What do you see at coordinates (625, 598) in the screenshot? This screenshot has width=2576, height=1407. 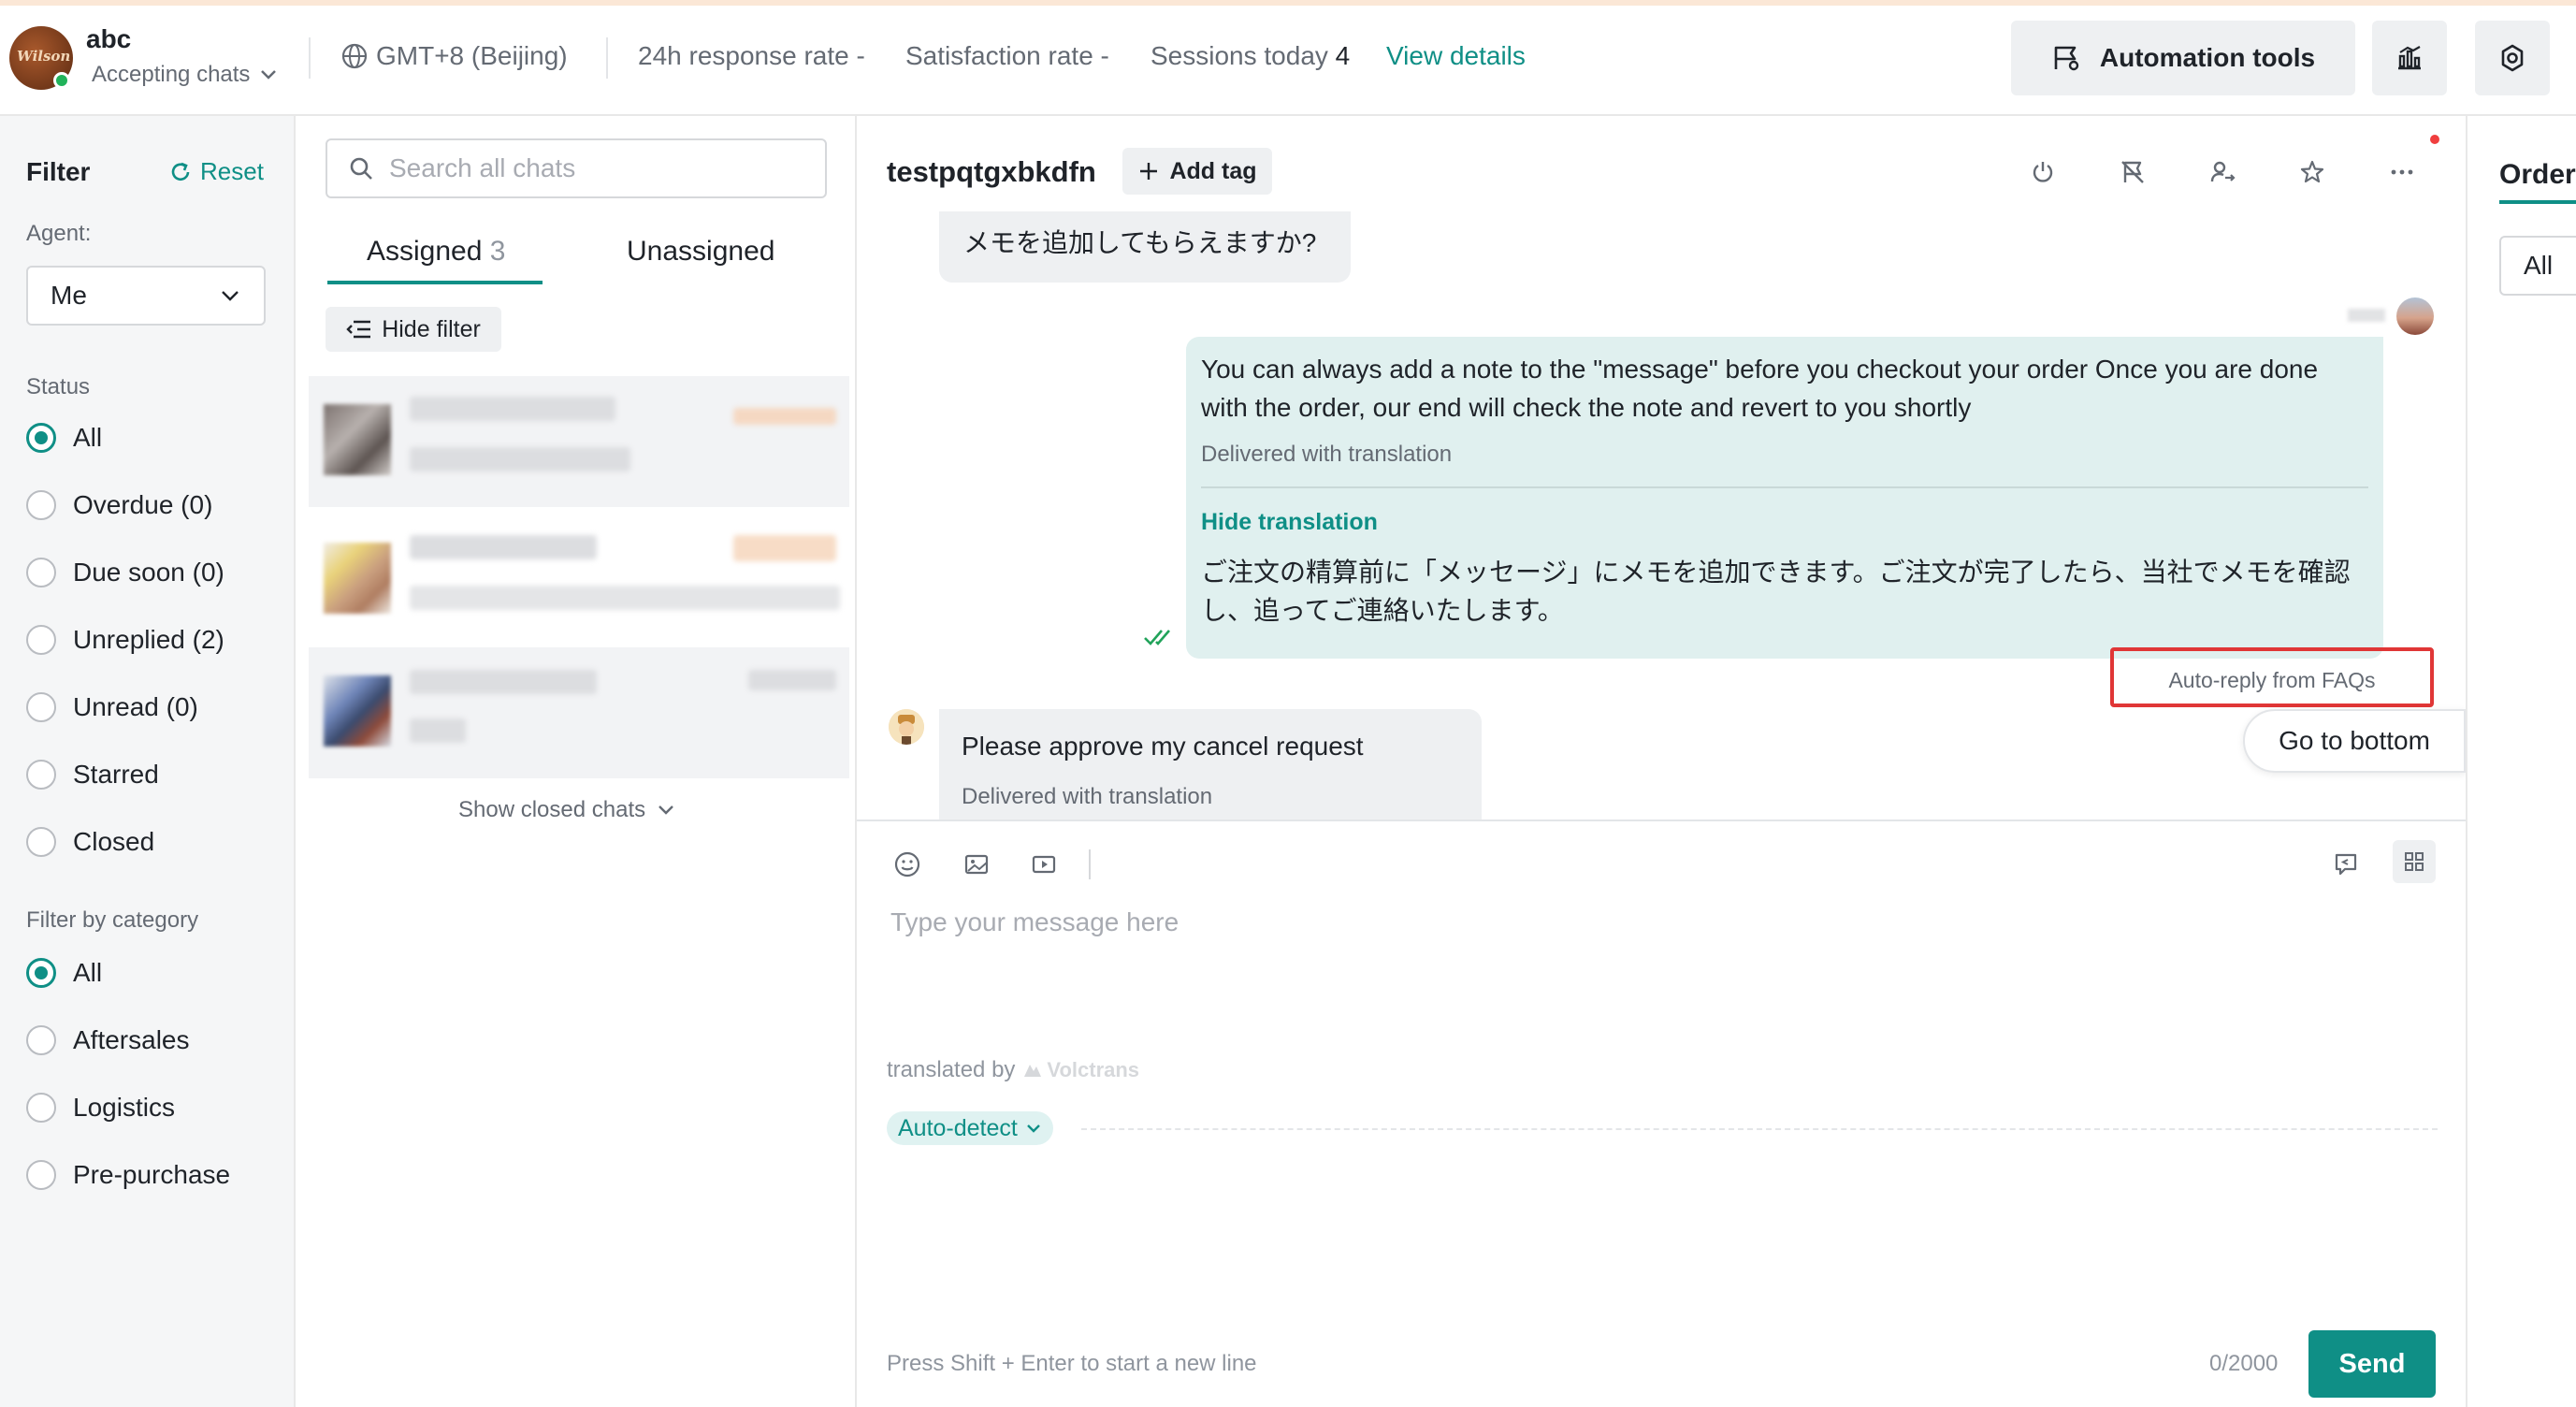 I see `blurred-preview` at bounding box center [625, 598].